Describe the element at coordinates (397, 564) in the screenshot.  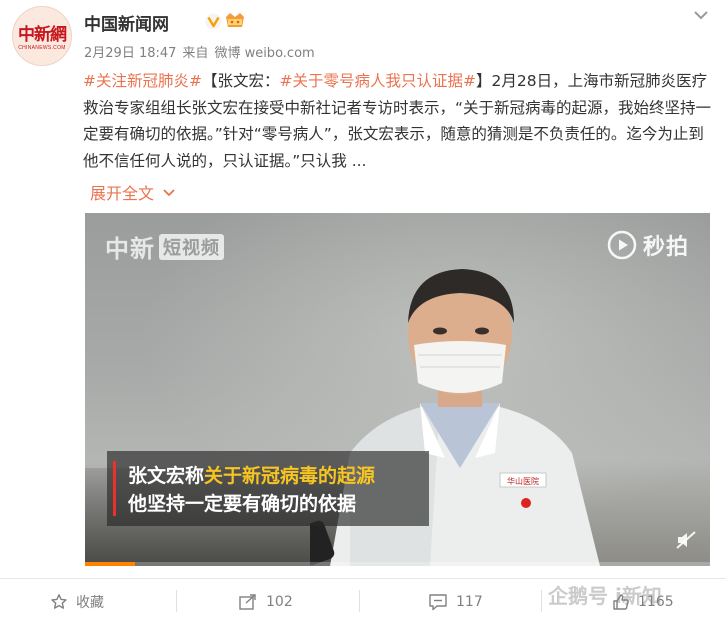
I see `video-progress-track` at that location.